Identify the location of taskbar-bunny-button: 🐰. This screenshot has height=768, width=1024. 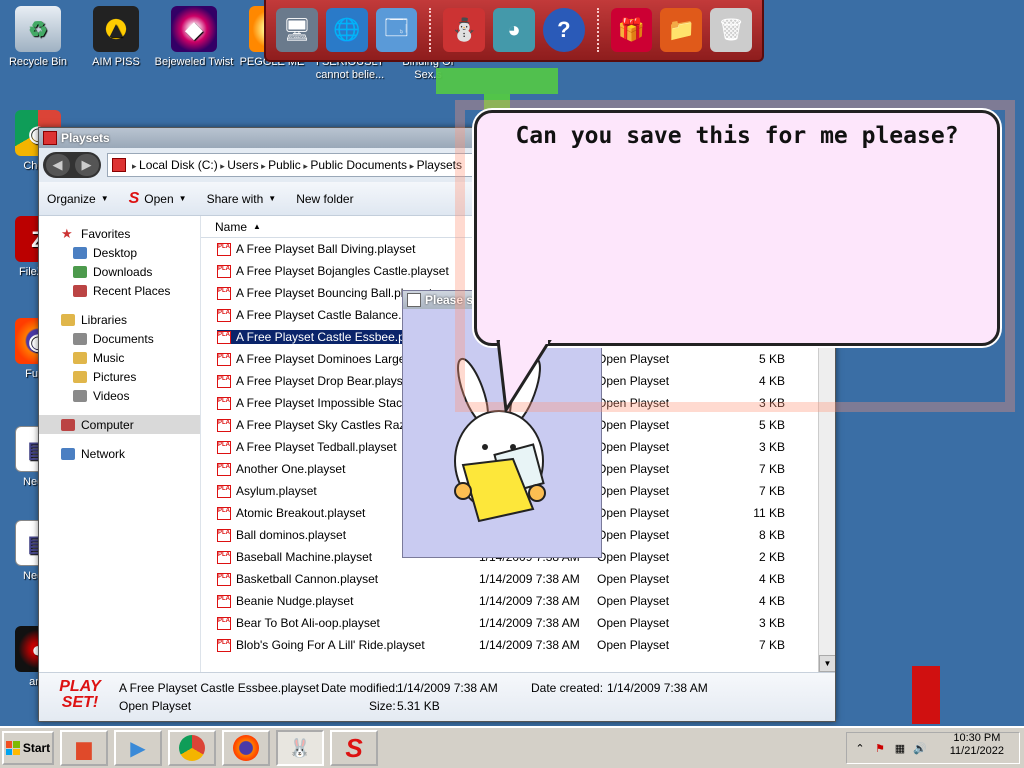
(300, 748).